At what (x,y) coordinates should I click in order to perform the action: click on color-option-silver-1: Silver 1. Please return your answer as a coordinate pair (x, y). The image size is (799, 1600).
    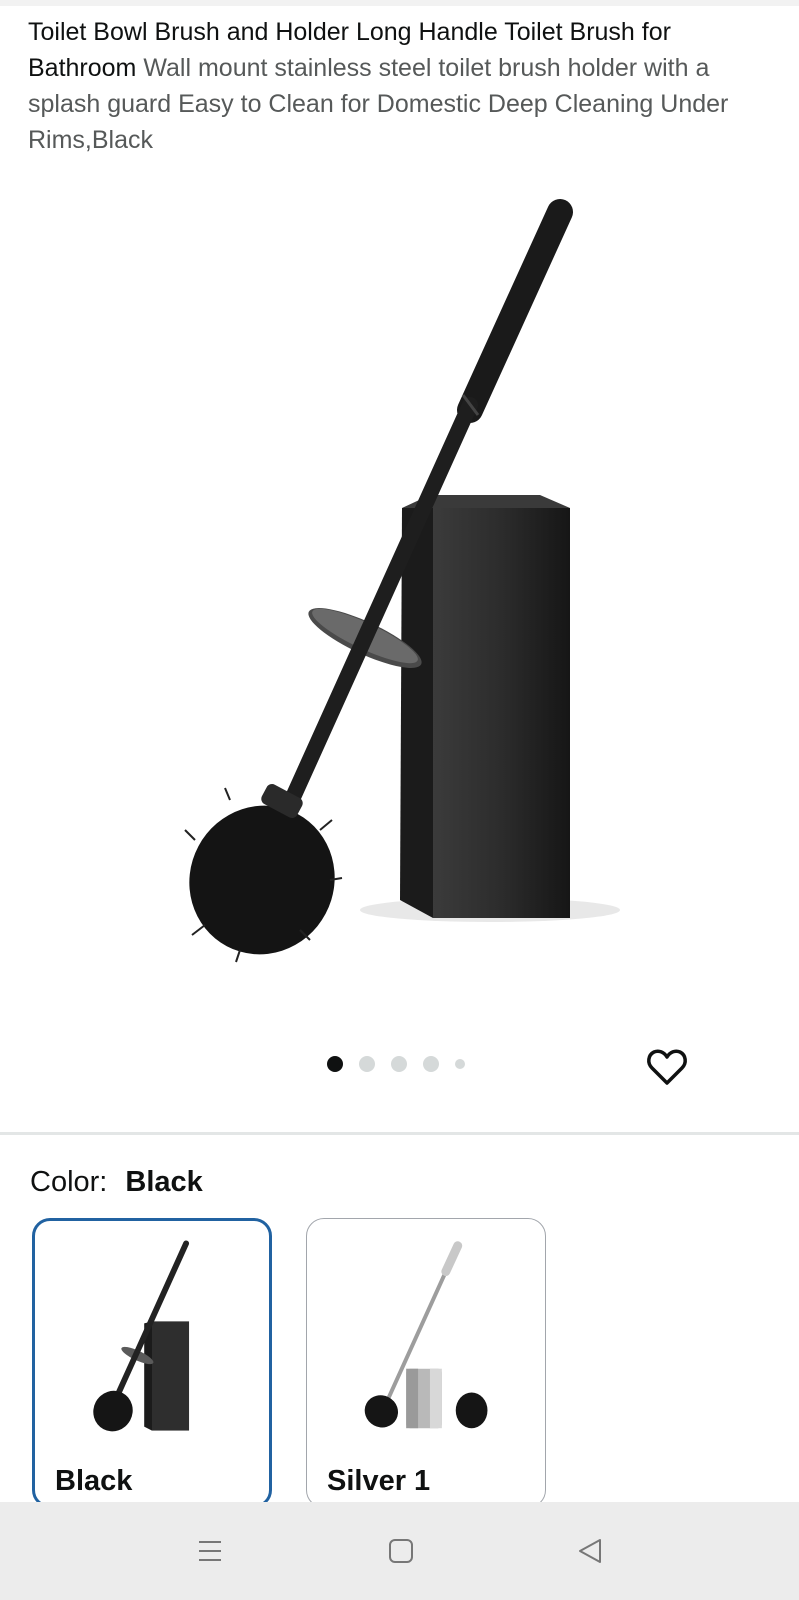
    Looking at the image, I should click on (426, 1363).